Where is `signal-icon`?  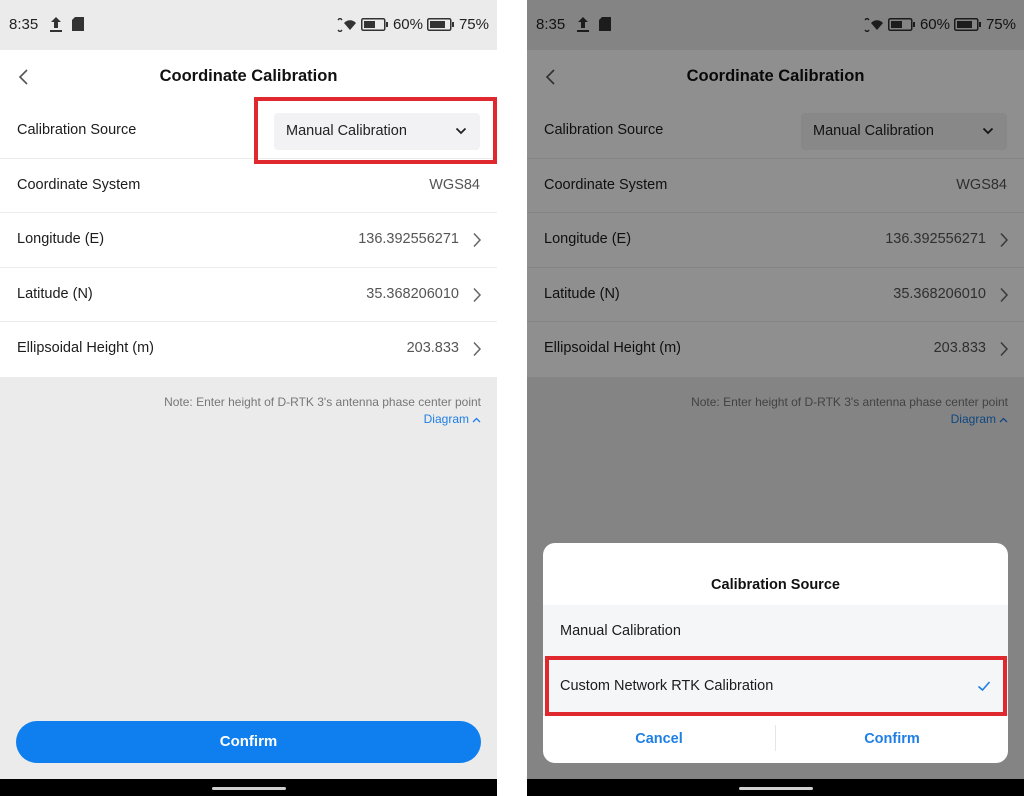
signal-icon is located at coordinates (346, 24).